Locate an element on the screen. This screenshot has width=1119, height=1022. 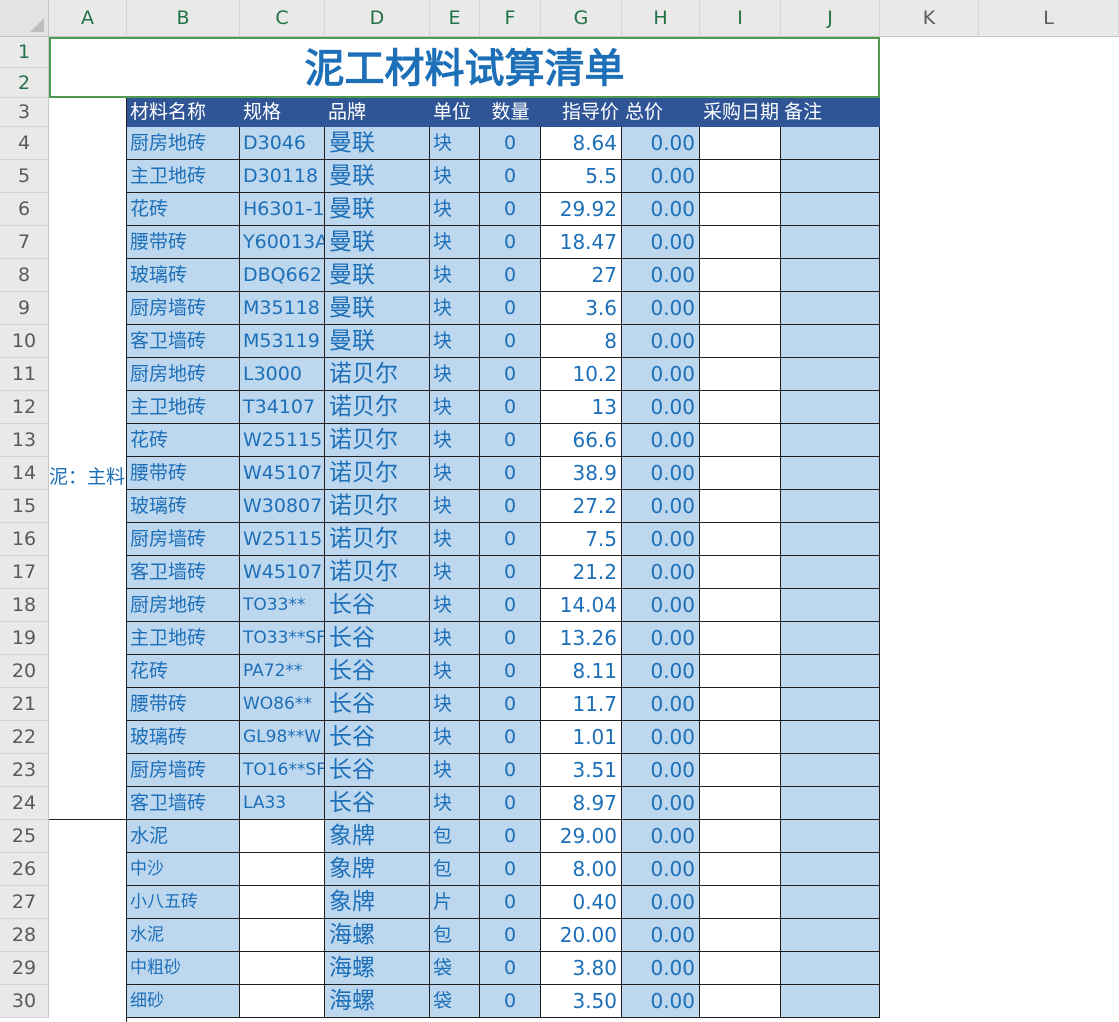
column-header-E: E is located at coordinates (455, 18).